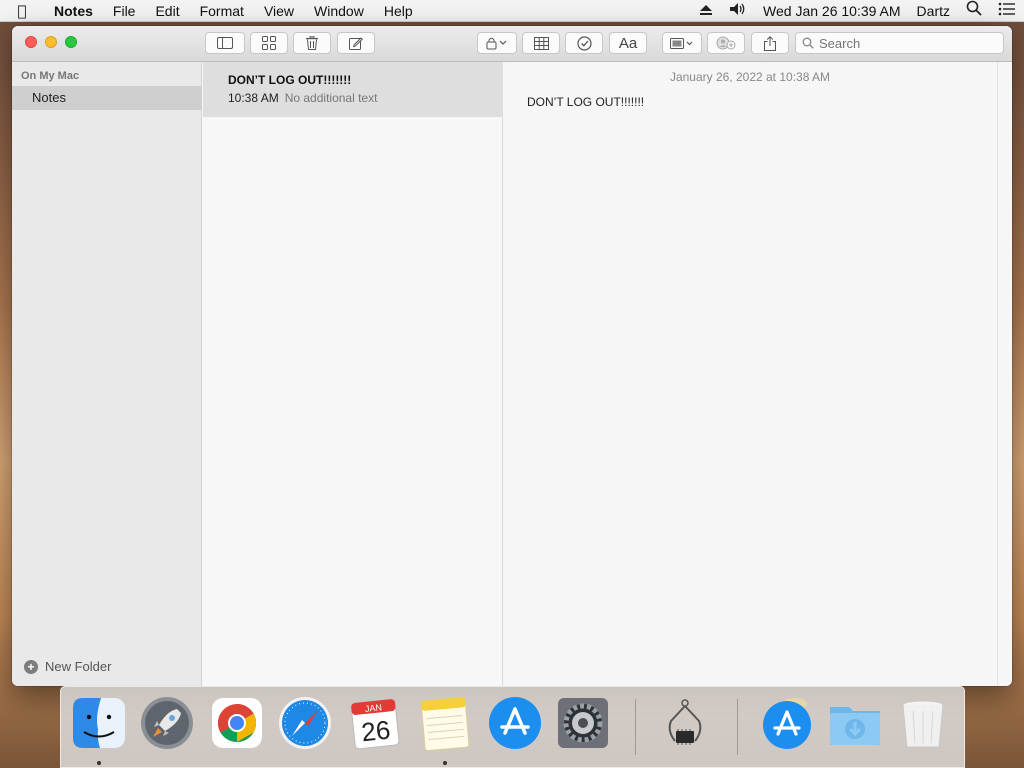  What do you see at coordinates (253, 98) in the screenshot?
I see `note-time: 10:38 AM` at bounding box center [253, 98].